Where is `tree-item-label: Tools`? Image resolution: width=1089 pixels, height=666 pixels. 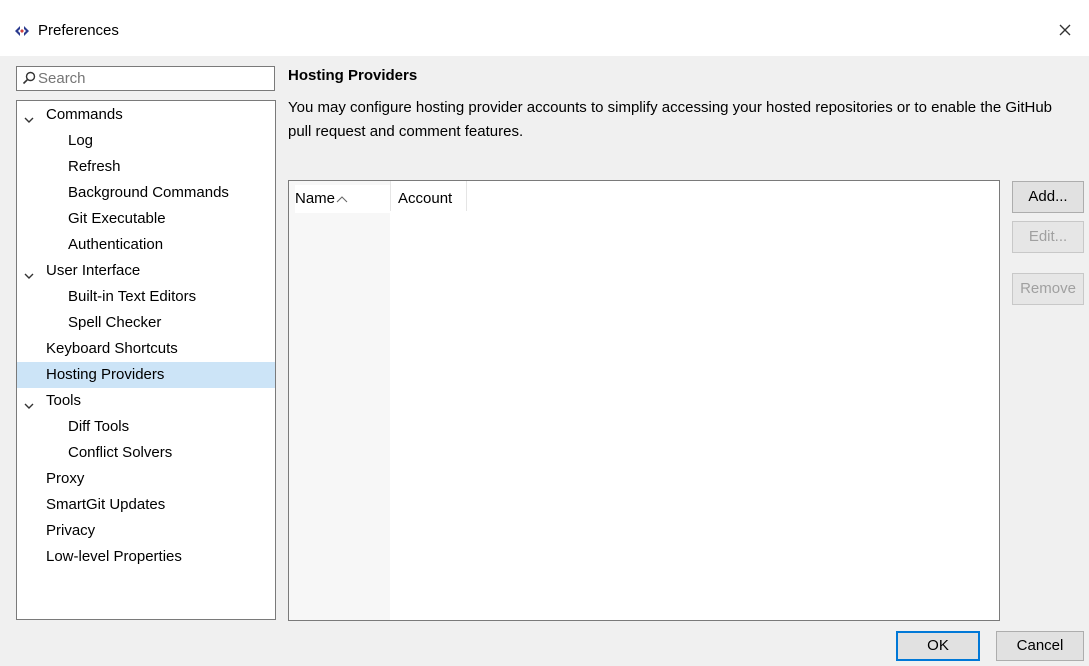 tree-item-label: Tools is located at coordinates (64, 400).